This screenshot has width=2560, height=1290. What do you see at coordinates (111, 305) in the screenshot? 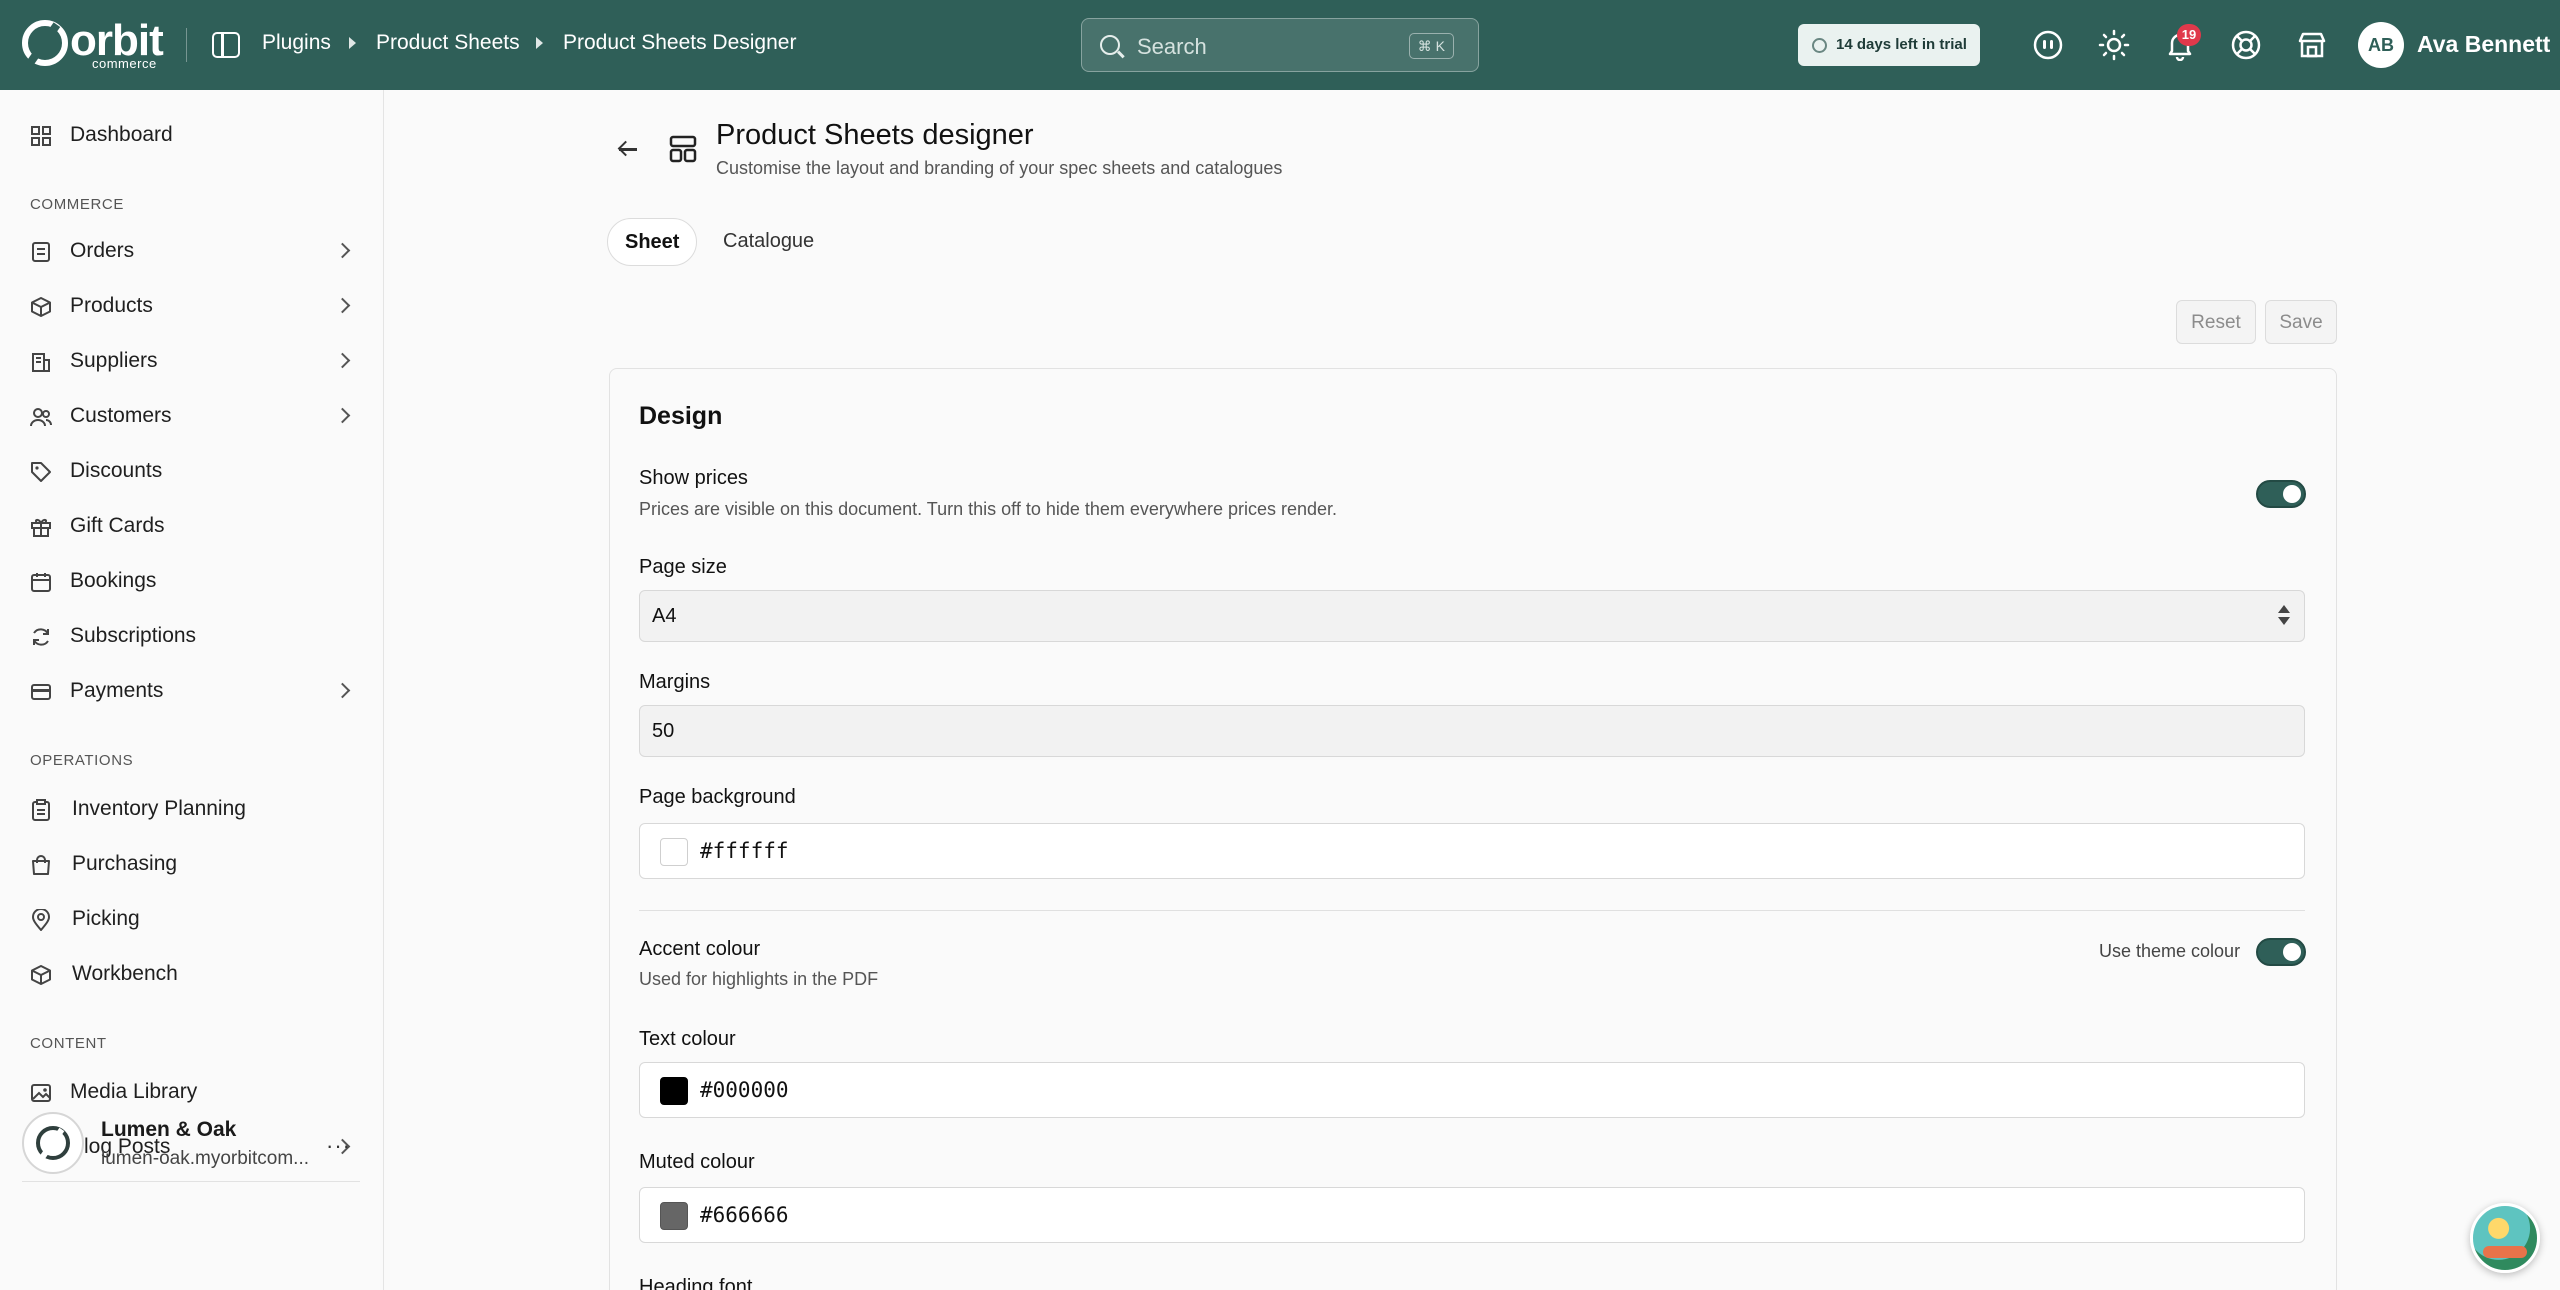
I see `sidebar-item-label: Products` at bounding box center [111, 305].